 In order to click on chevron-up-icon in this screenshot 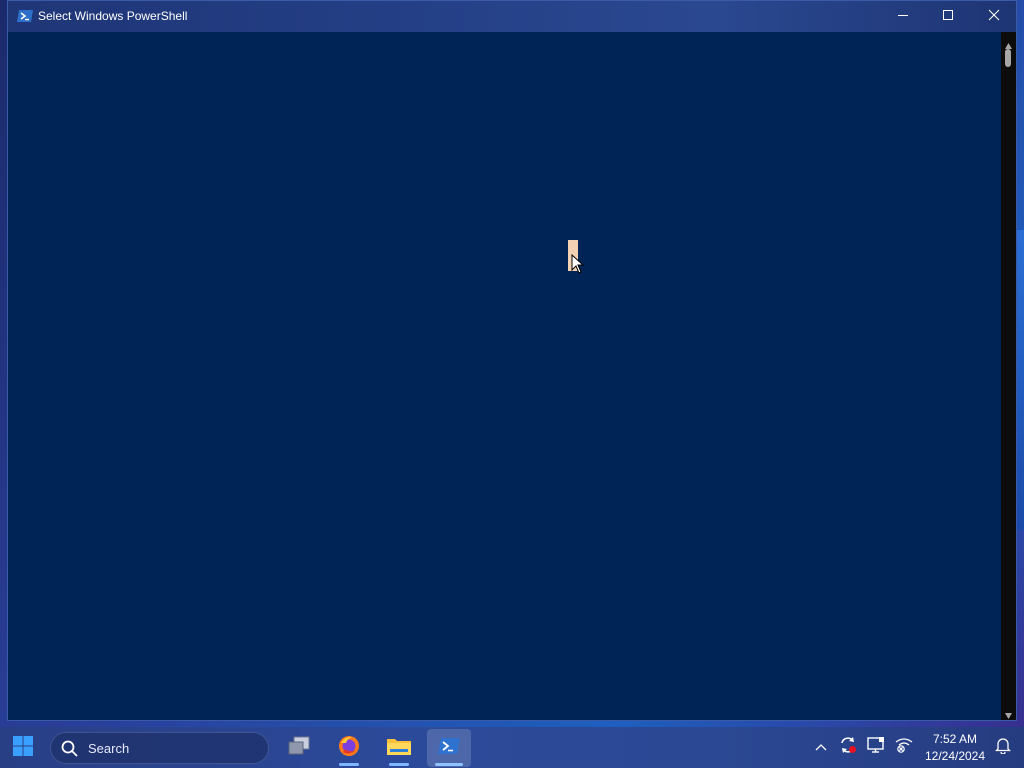, I will do `click(821, 747)`.